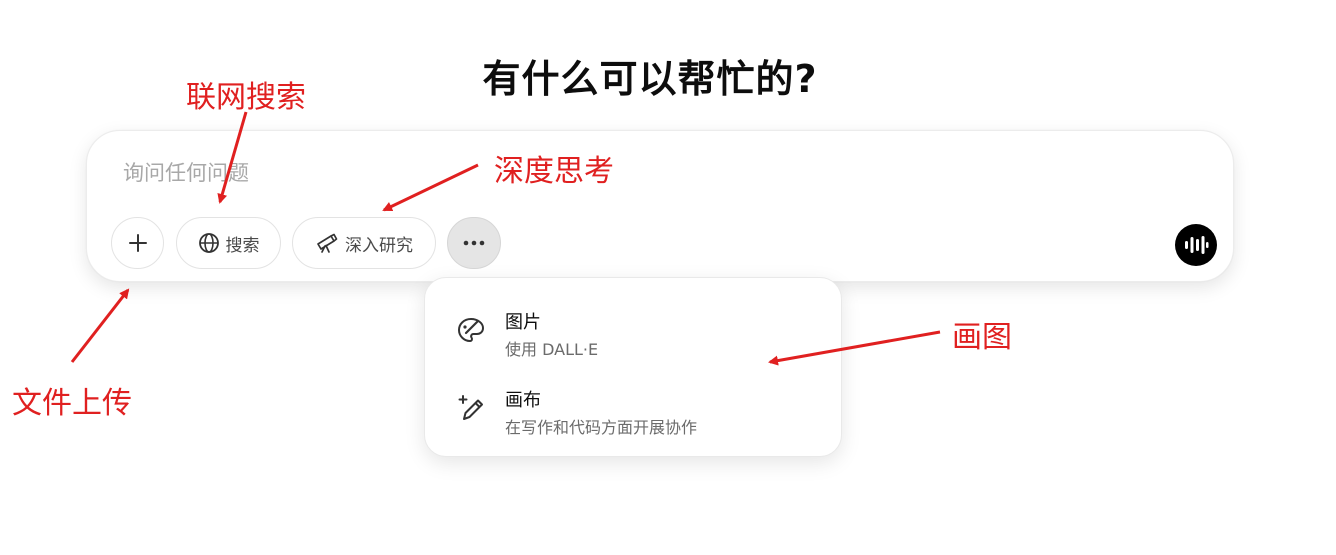 The width and height of the screenshot is (1336, 555). I want to click on menu-item-image: 图片 使用 DALL·E, so click(634, 331).